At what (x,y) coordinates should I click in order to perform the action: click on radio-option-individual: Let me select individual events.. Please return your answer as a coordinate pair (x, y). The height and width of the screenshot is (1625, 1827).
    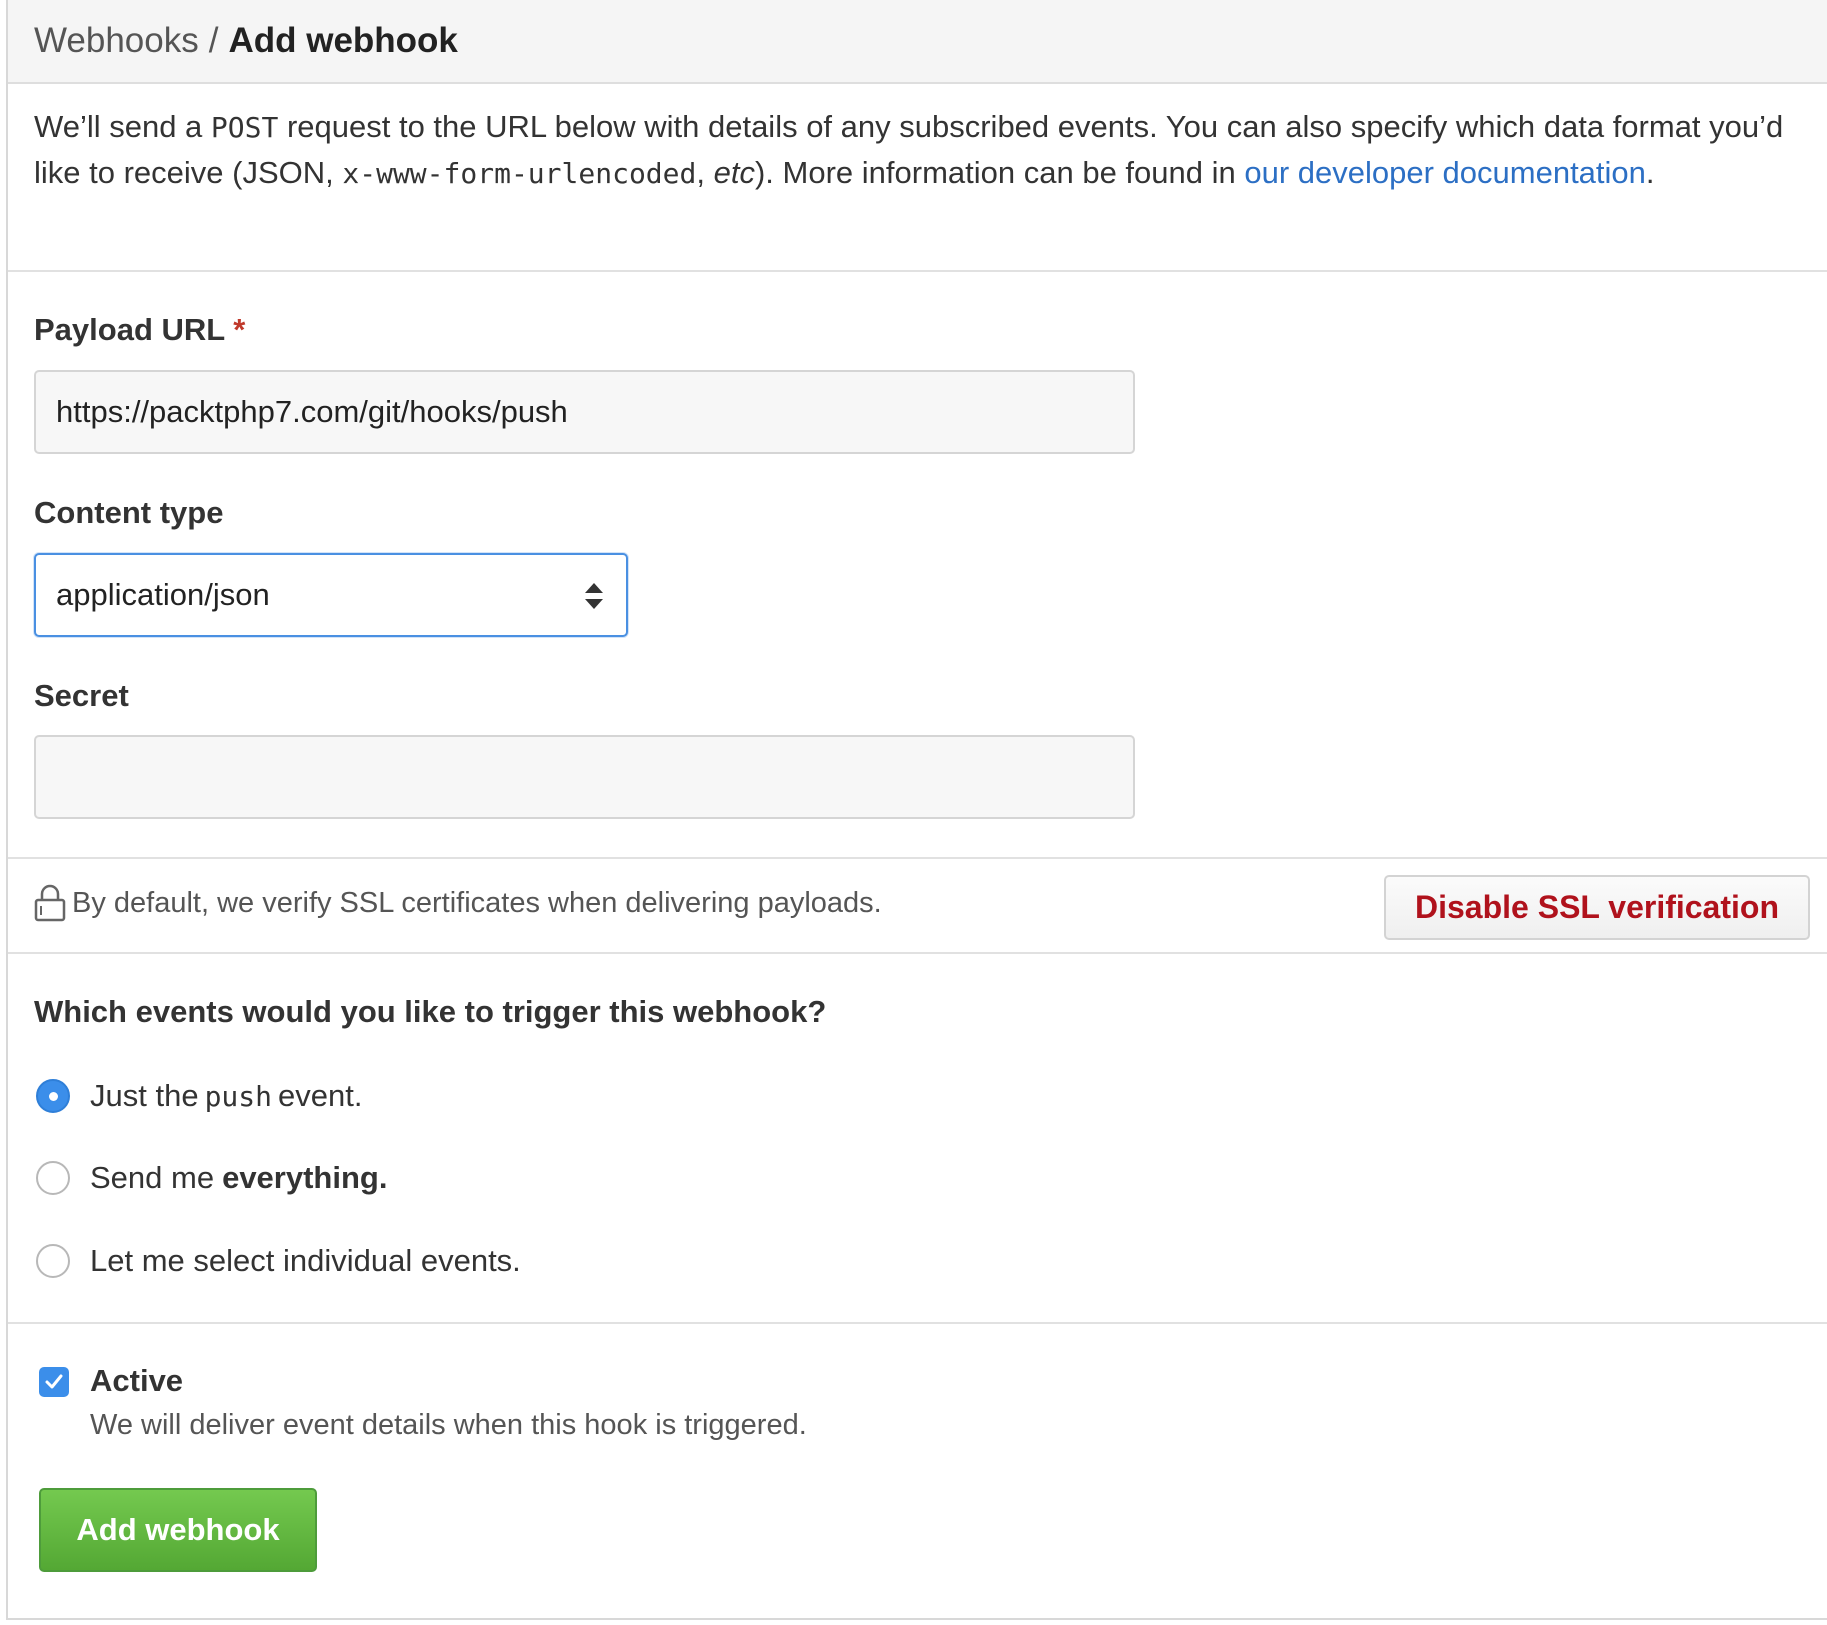
    Looking at the image, I should click on (278, 1261).